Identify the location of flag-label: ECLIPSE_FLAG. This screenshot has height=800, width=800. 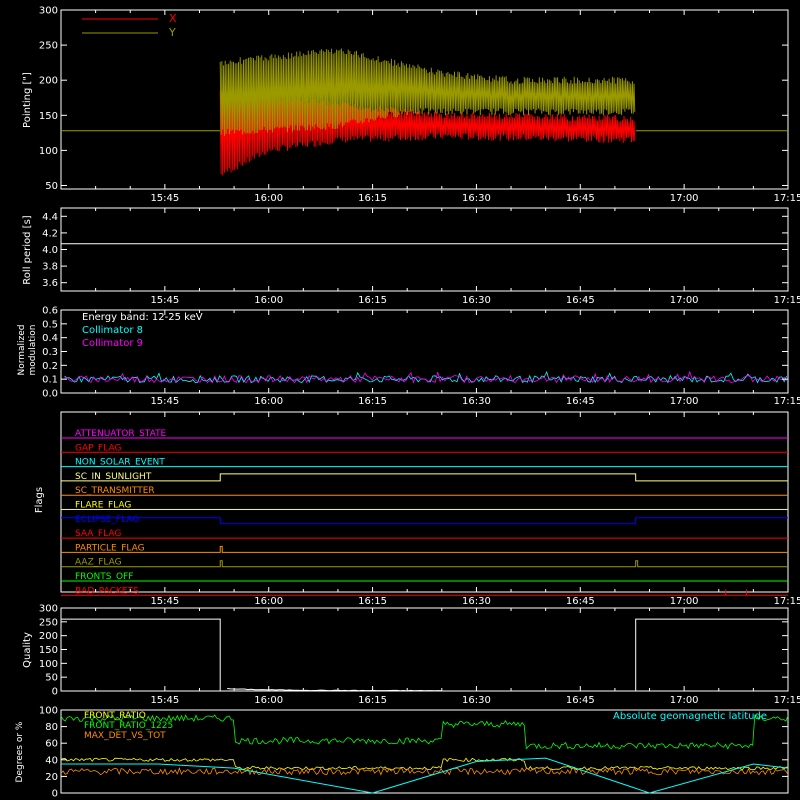
(107, 520).